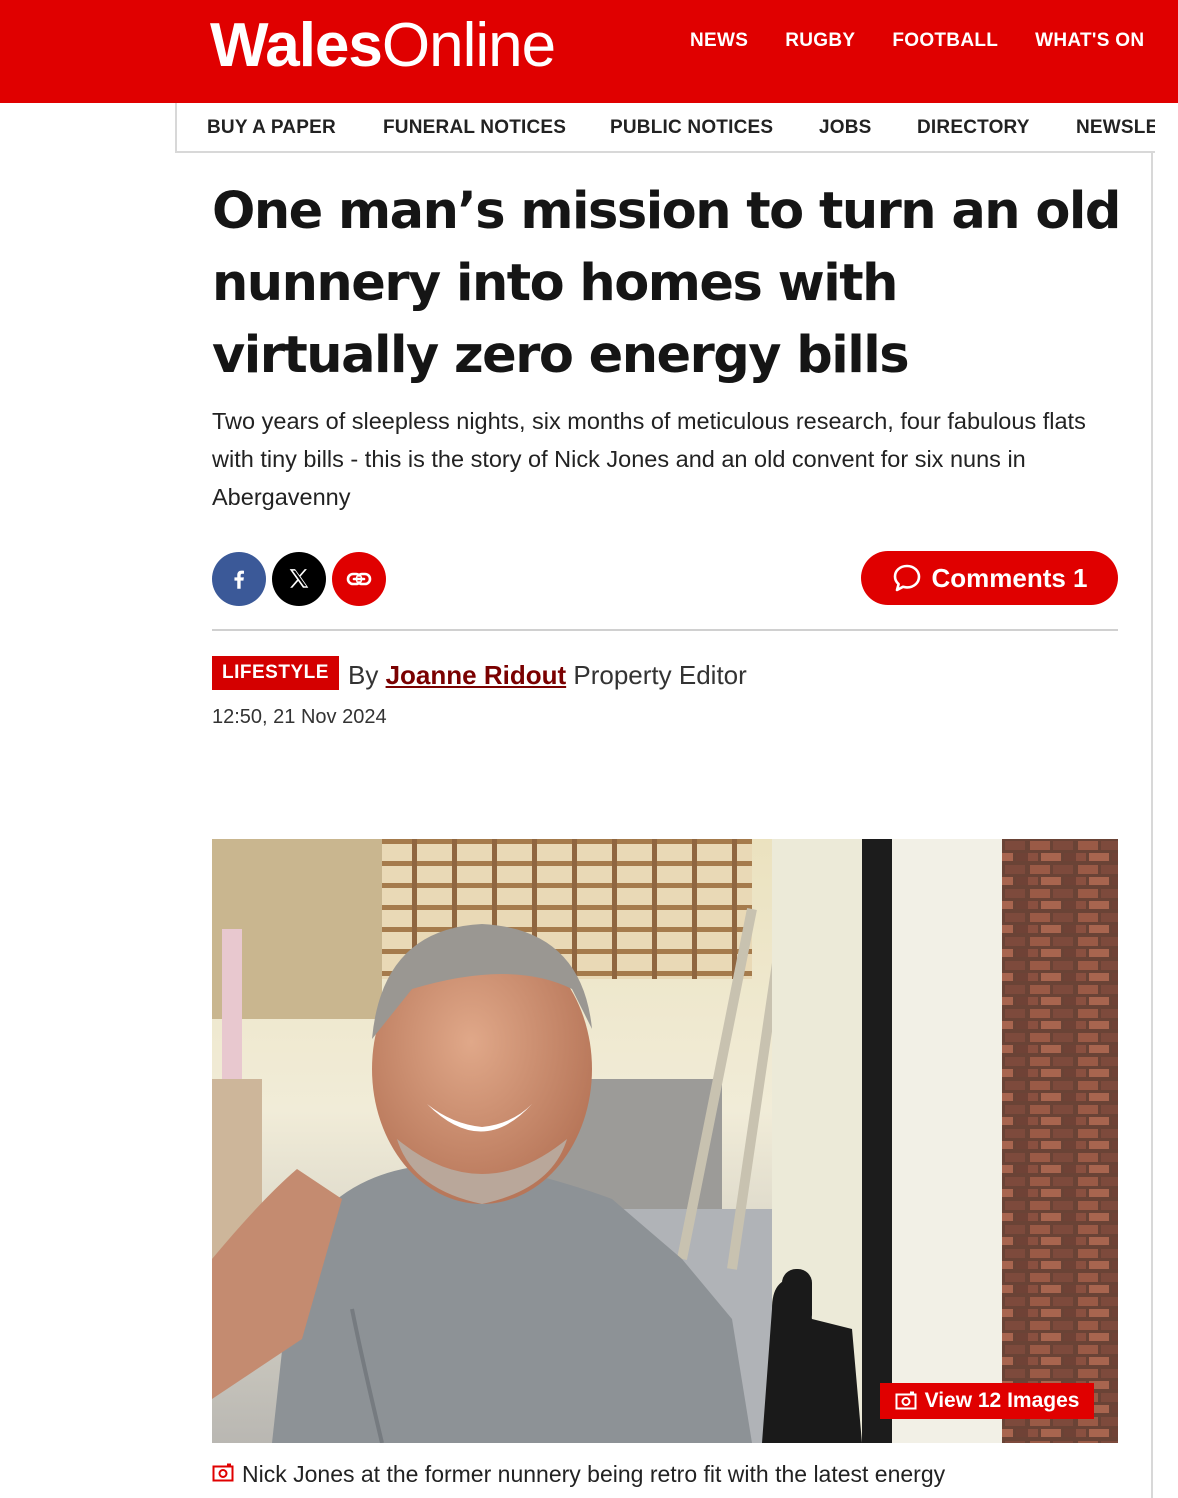  What do you see at coordinates (299, 717) in the screenshot?
I see `article-timestamp: 12:50, 21 Nov 2024` at bounding box center [299, 717].